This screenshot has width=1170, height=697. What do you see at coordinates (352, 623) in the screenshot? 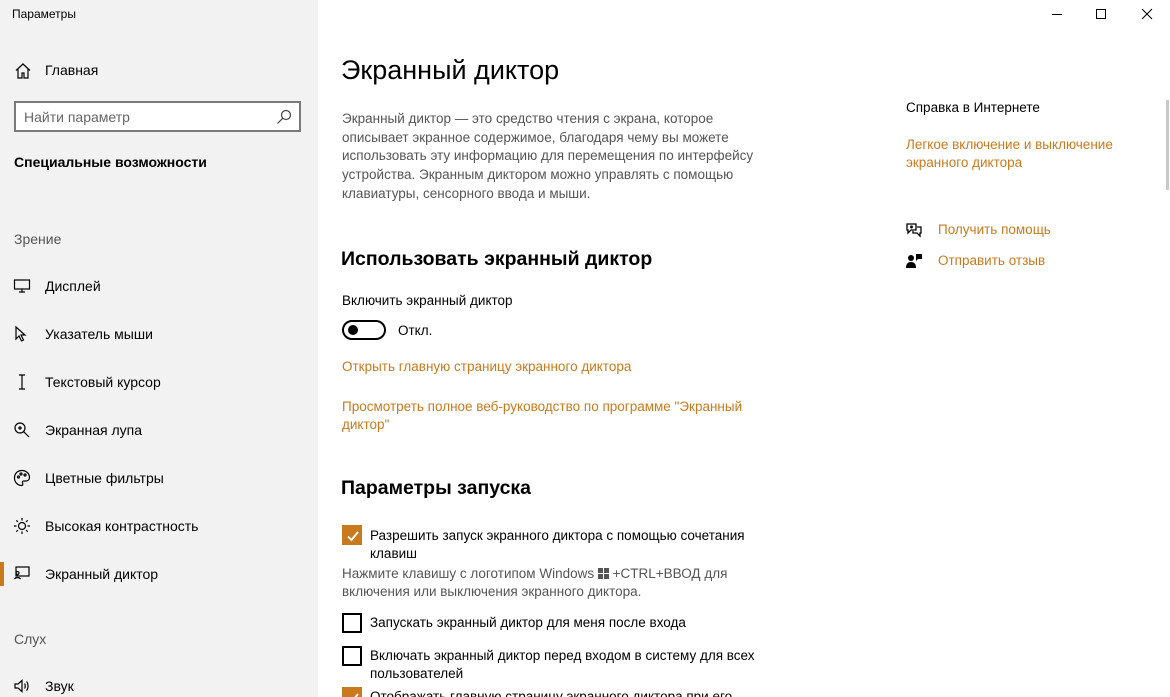
I see `start-after-signin-checkbox` at bounding box center [352, 623].